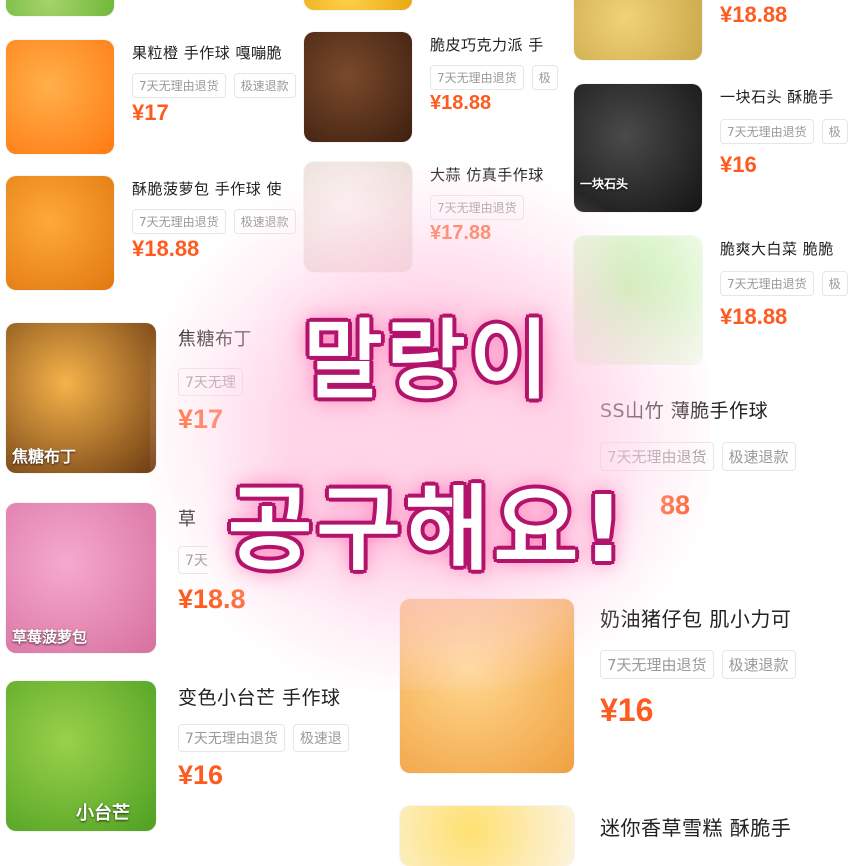  I want to click on image-caption: 草莓菠萝包, so click(50, 637).